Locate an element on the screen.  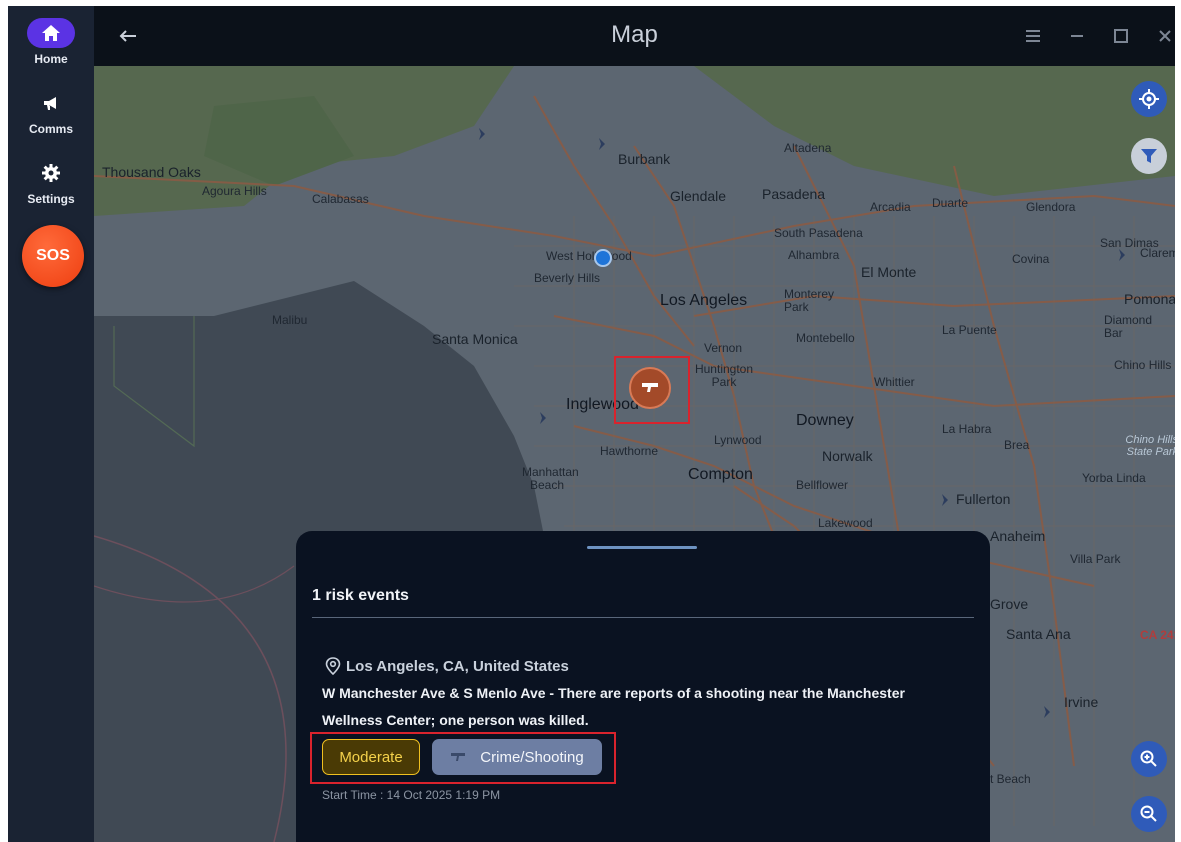
map-label: Thousand Oaks is located at coordinates (151, 172).